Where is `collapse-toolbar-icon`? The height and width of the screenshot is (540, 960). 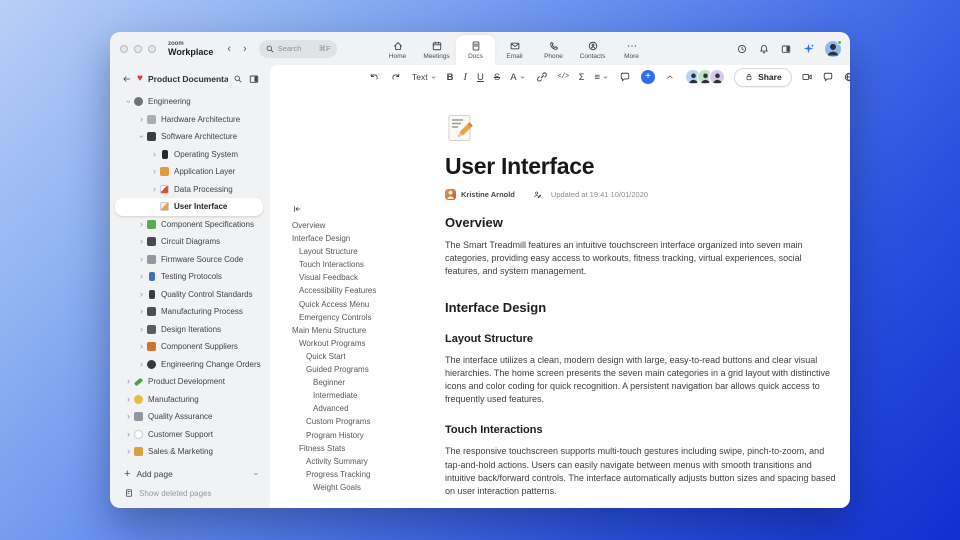 collapse-toolbar-icon is located at coordinates (670, 77).